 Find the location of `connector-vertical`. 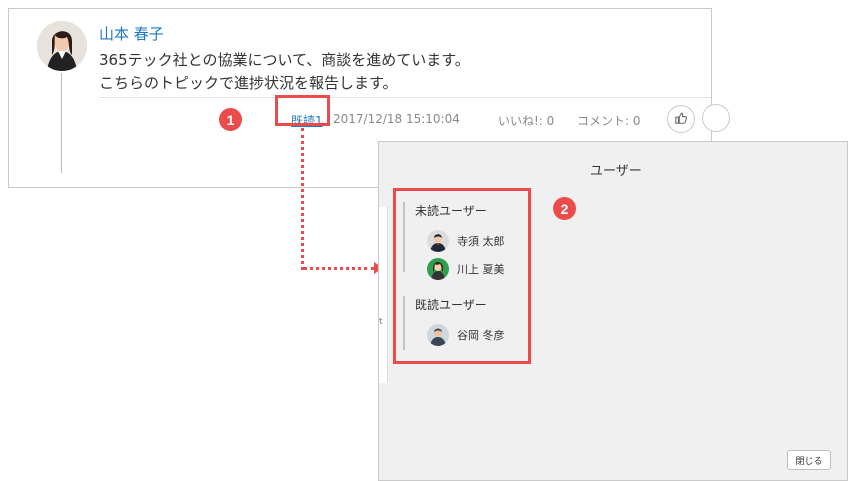

connector-vertical is located at coordinates (302, 199).